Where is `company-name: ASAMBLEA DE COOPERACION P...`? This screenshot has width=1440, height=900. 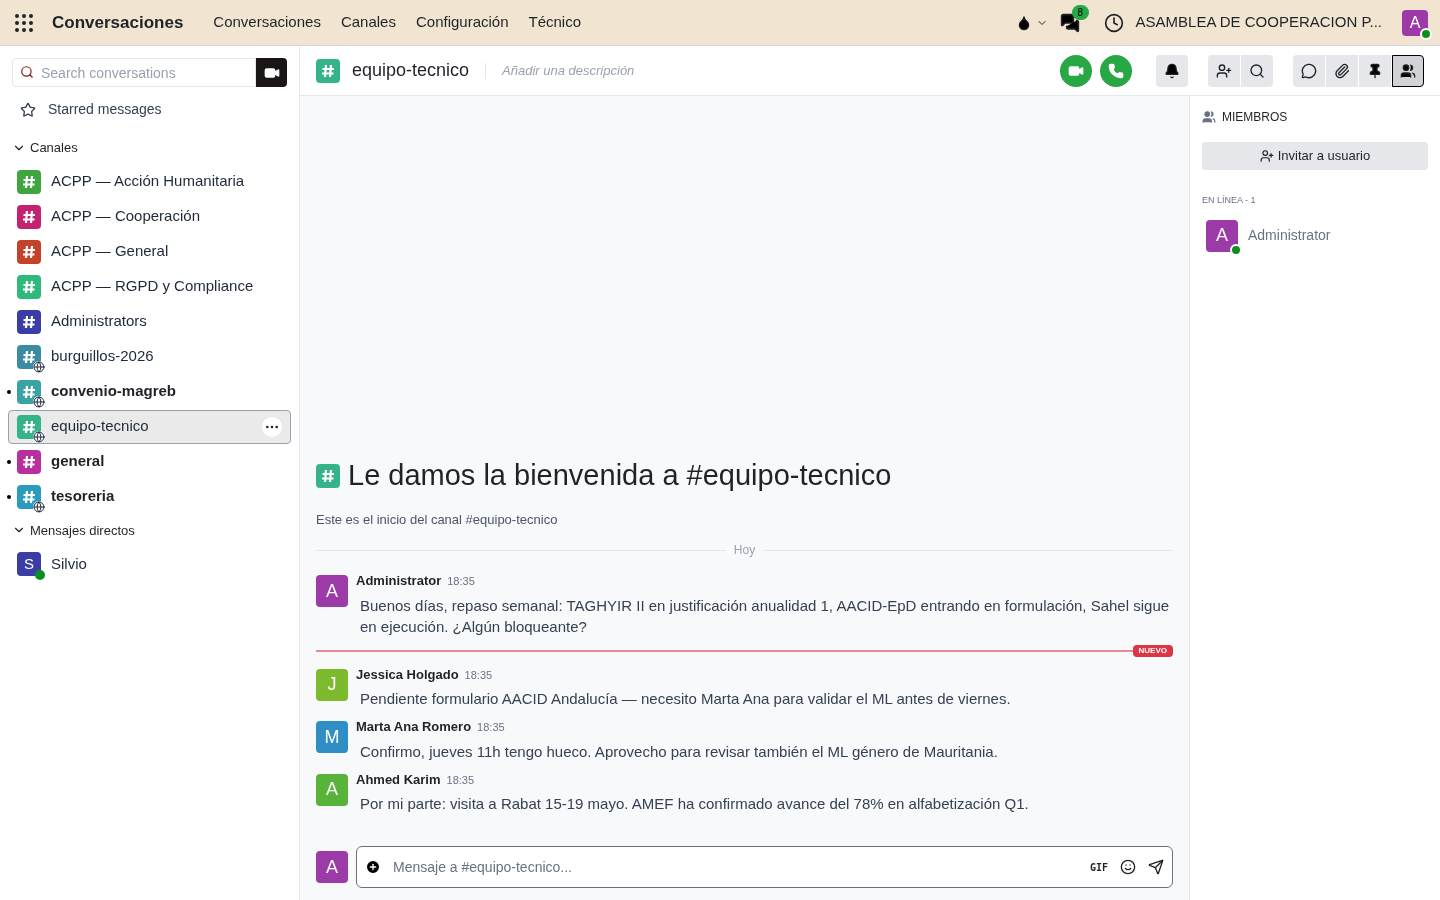 company-name: ASAMBLEA DE COOPERACION P... is located at coordinates (1258, 22).